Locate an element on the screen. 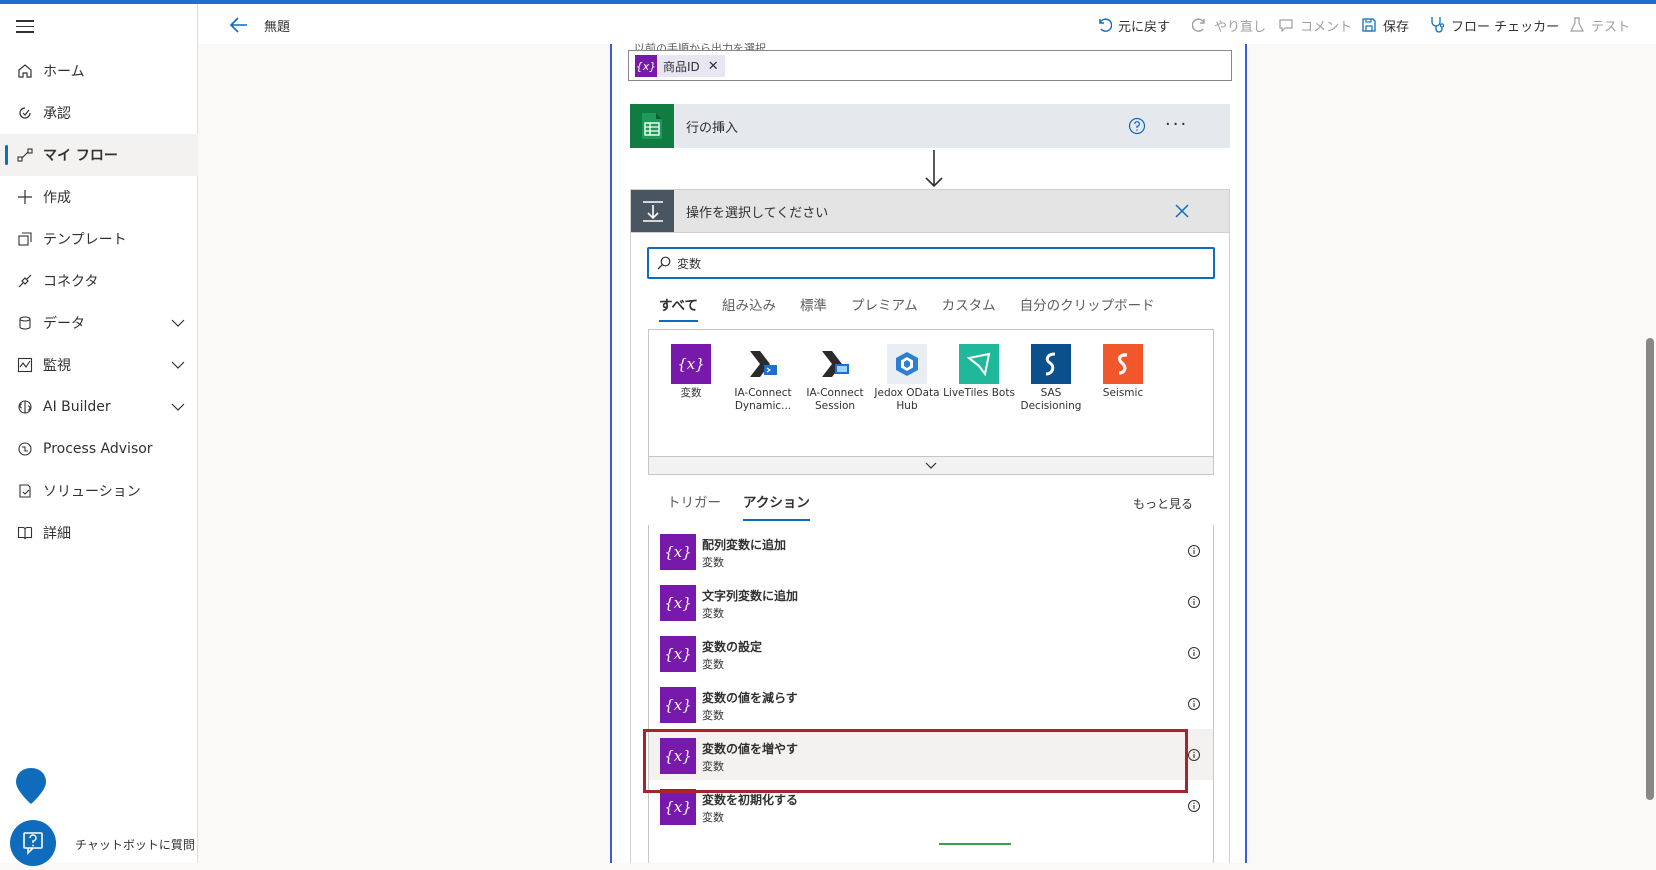  connector-ia-connect-session: IA-Connect Session is located at coordinates (835, 378).